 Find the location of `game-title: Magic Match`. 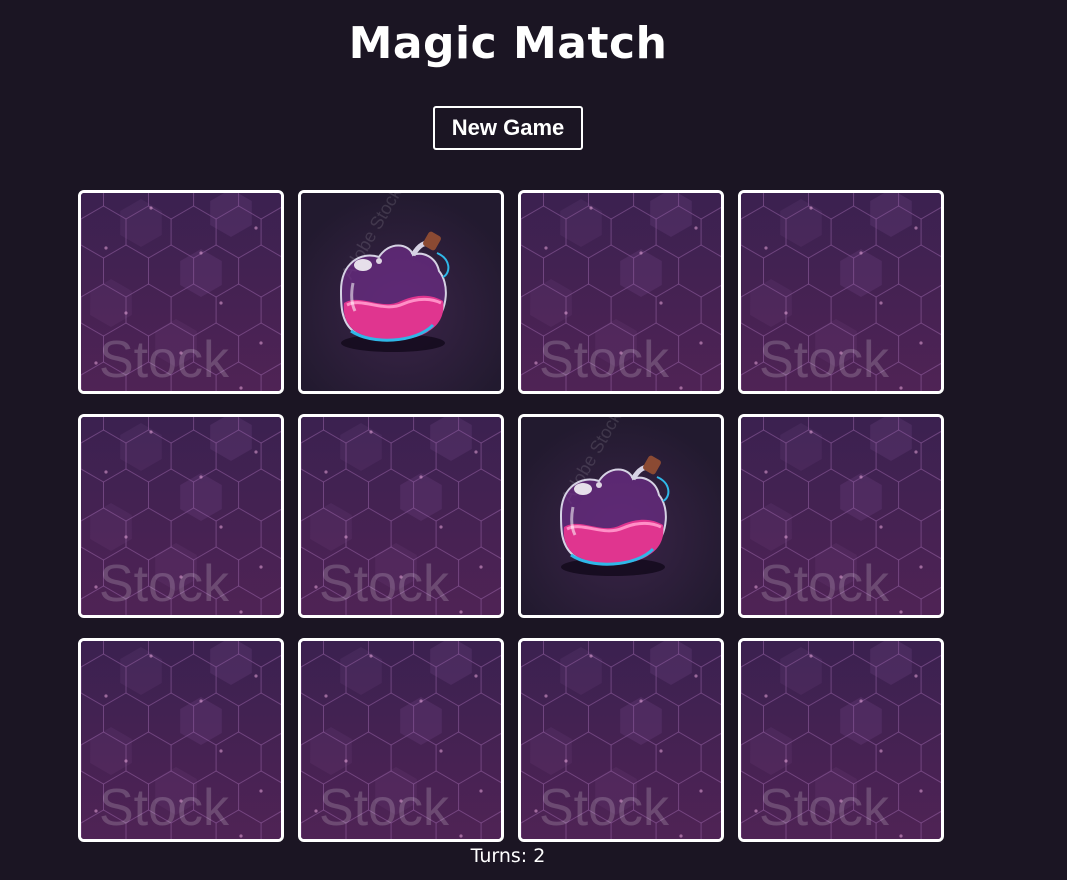

game-title: Magic Match is located at coordinates (508, 43).